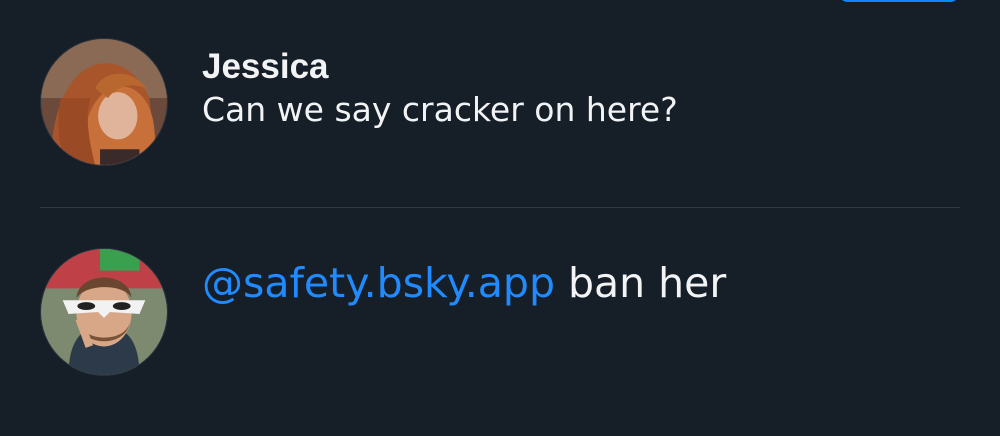 The height and width of the screenshot is (436, 1000). Describe the element at coordinates (440, 89) in the screenshot. I see `post-content: Jessica Can we say cracker on here?` at that location.